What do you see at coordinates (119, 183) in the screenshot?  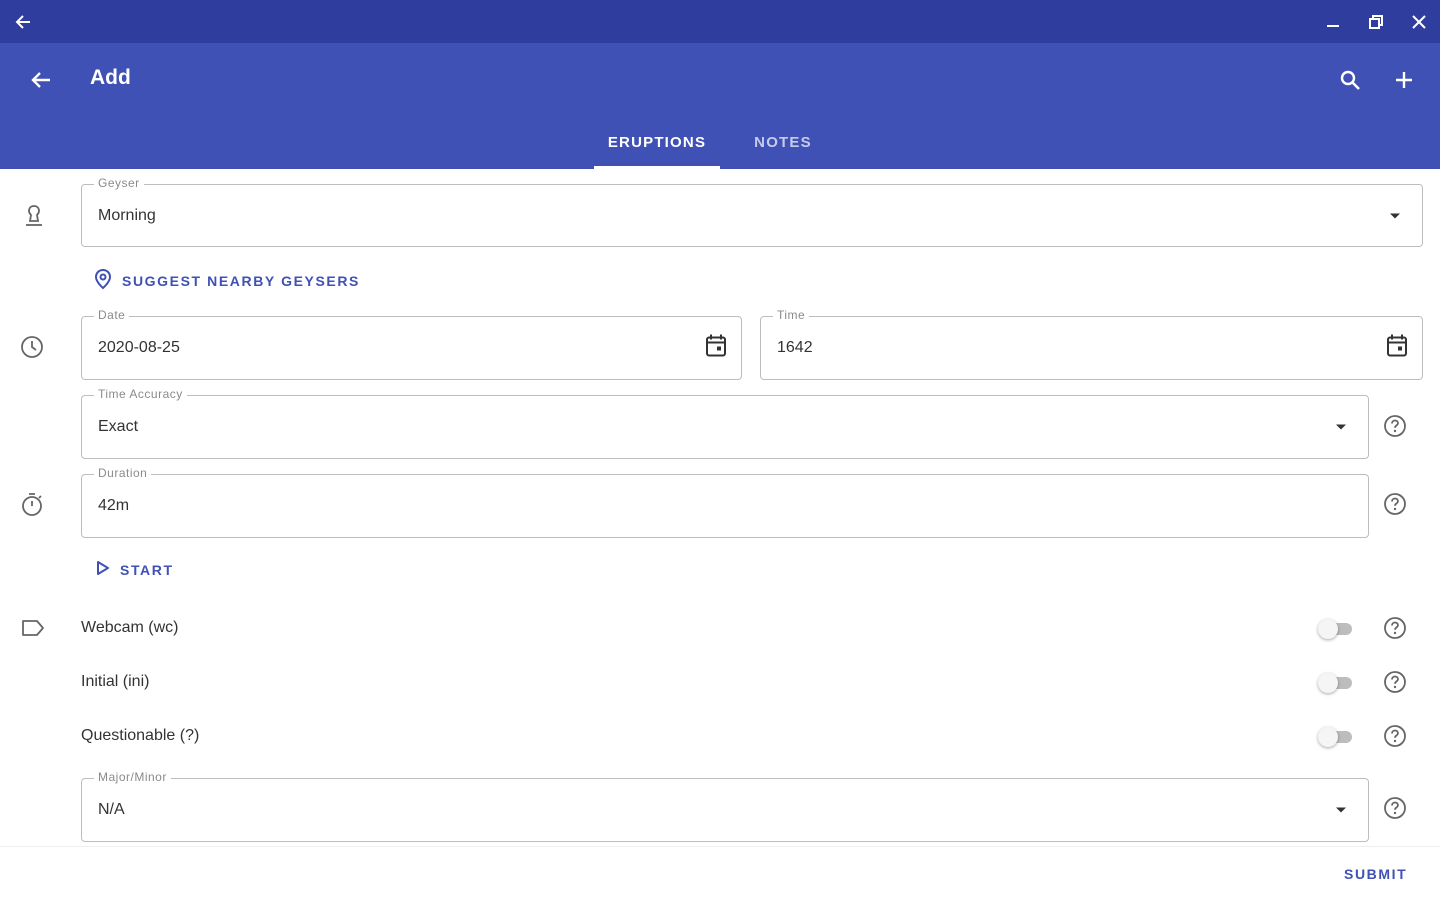 I see `geyser-label: Geyser` at bounding box center [119, 183].